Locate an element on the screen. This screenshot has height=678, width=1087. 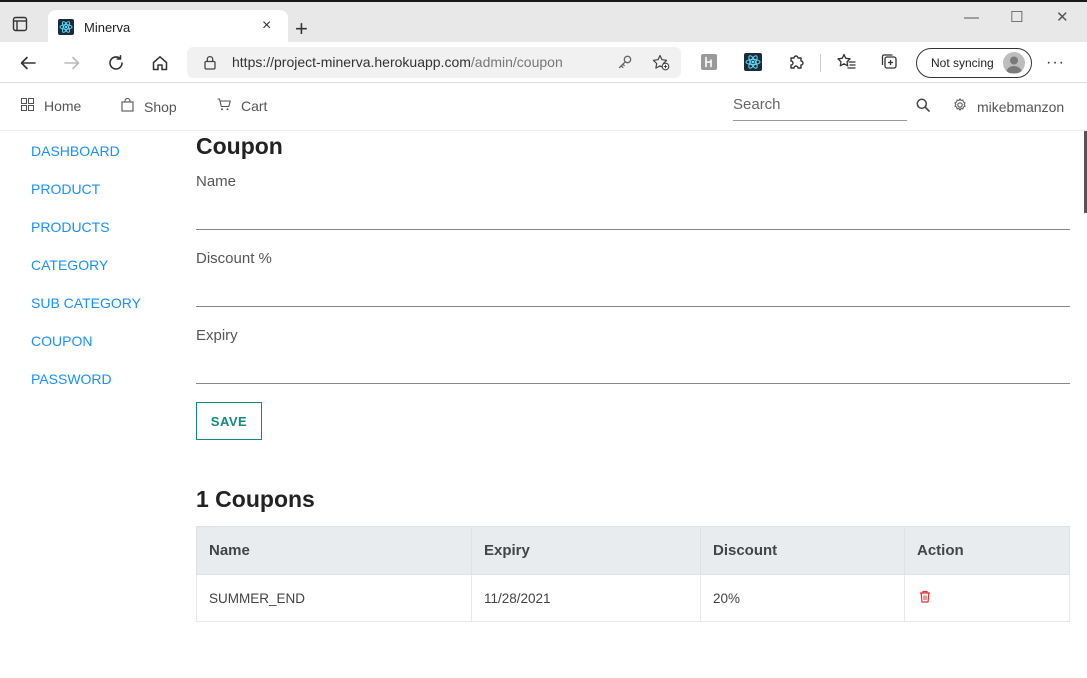
column-header-action: Action is located at coordinates (987, 550).